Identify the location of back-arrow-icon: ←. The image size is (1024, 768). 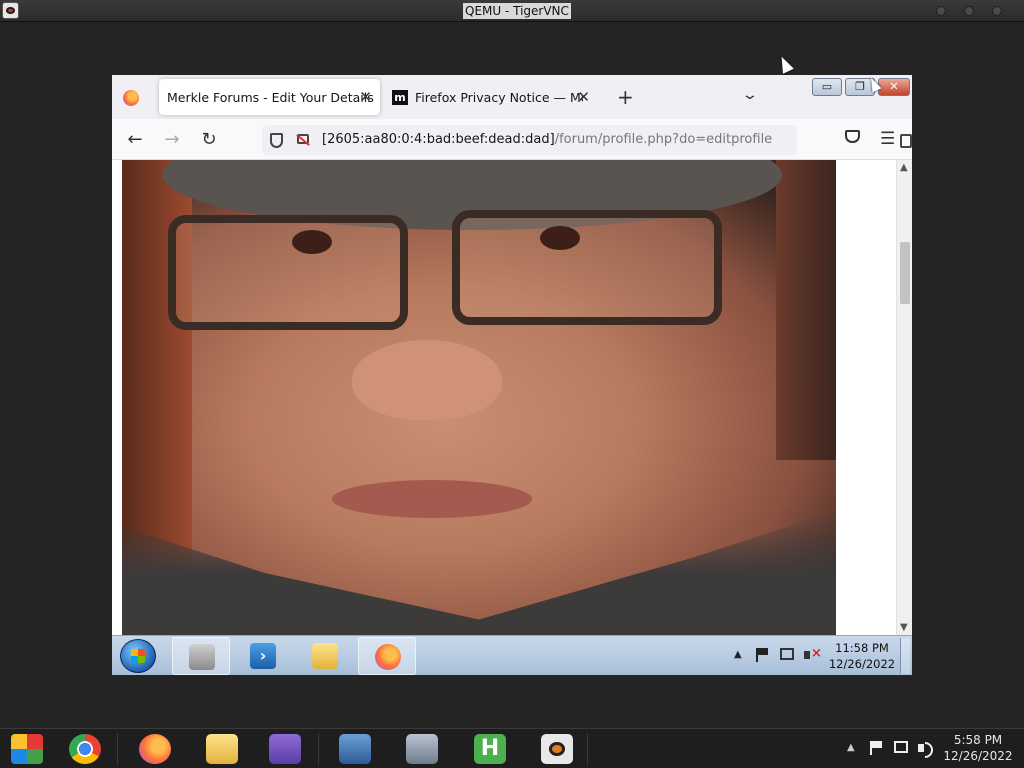
(135, 139).